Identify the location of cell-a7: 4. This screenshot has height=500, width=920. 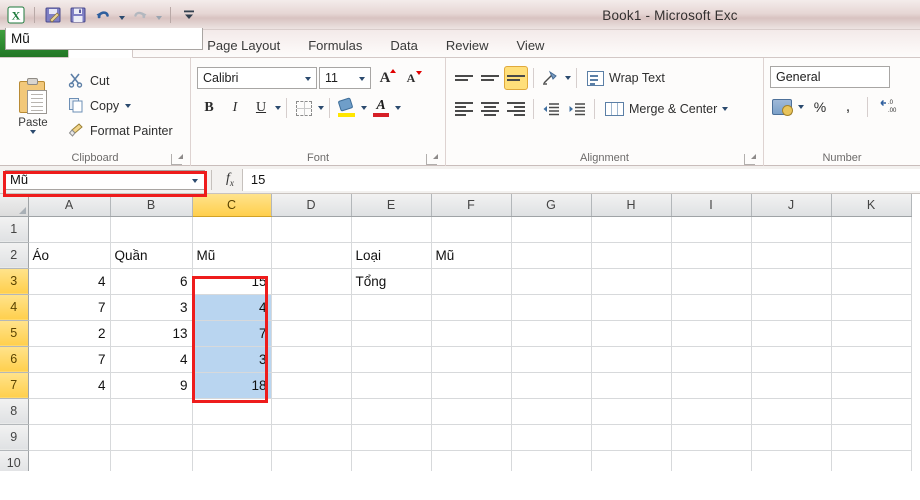
(69, 385).